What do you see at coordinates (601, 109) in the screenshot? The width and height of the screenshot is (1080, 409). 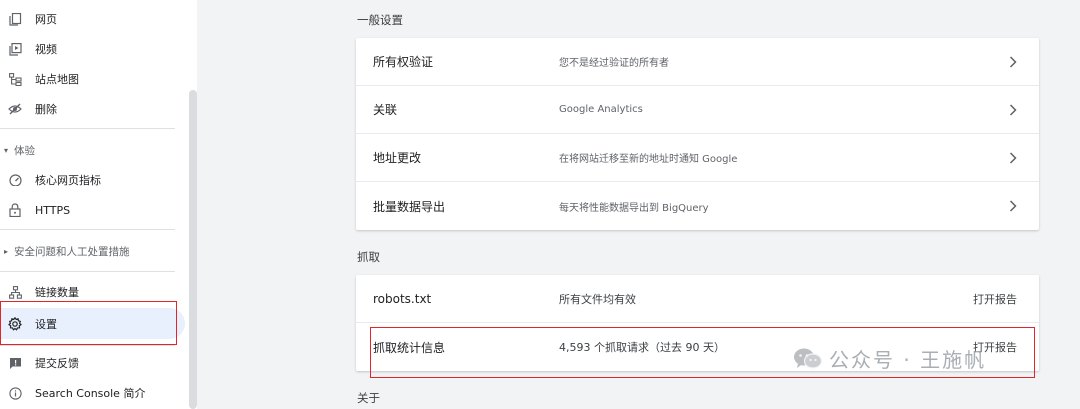 I see `row-description: Google Analytics` at bounding box center [601, 109].